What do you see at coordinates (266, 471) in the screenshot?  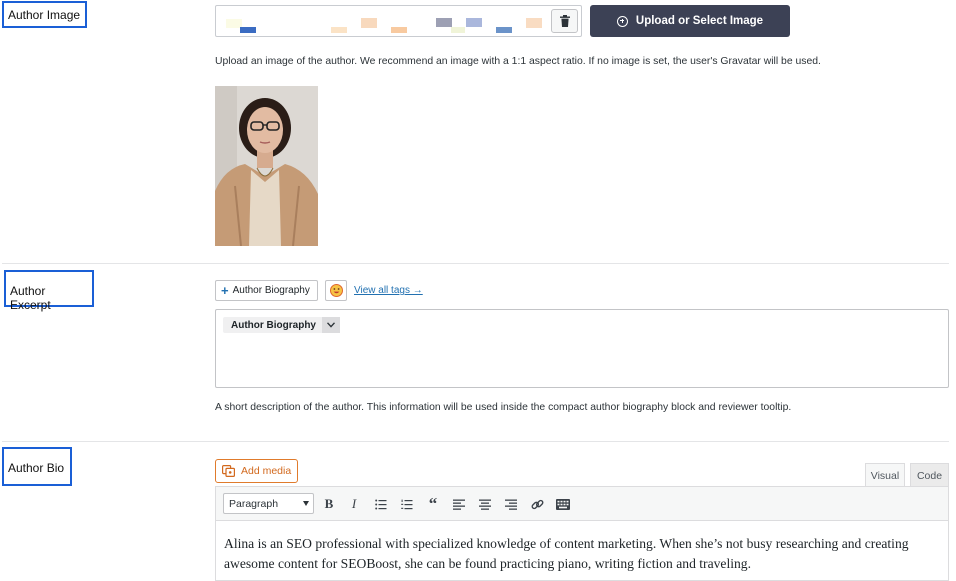 I see `add-media-label: Add media` at bounding box center [266, 471].